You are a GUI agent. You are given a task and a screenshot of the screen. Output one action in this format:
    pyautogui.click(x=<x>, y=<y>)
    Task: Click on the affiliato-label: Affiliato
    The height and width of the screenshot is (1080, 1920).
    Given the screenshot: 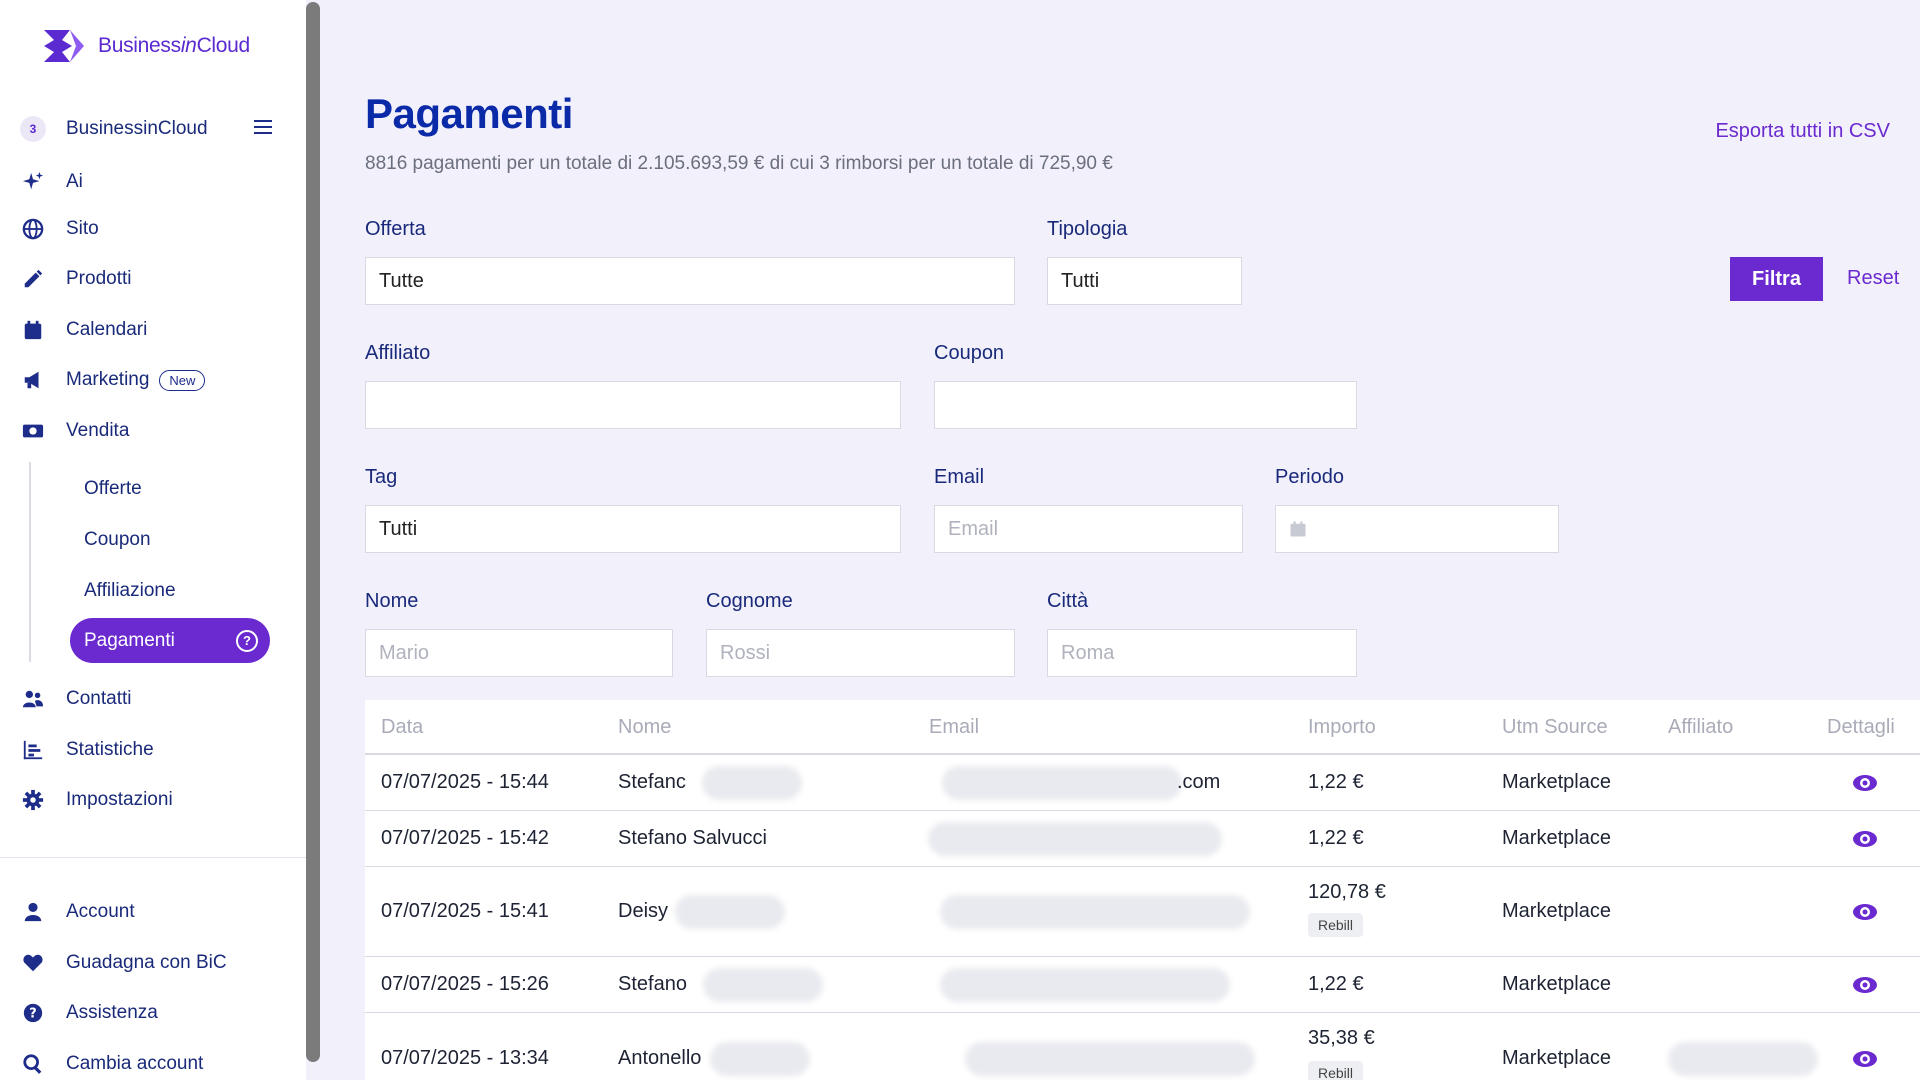 What is the action you would take?
    pyautogui.click(x=398, y=353)
    